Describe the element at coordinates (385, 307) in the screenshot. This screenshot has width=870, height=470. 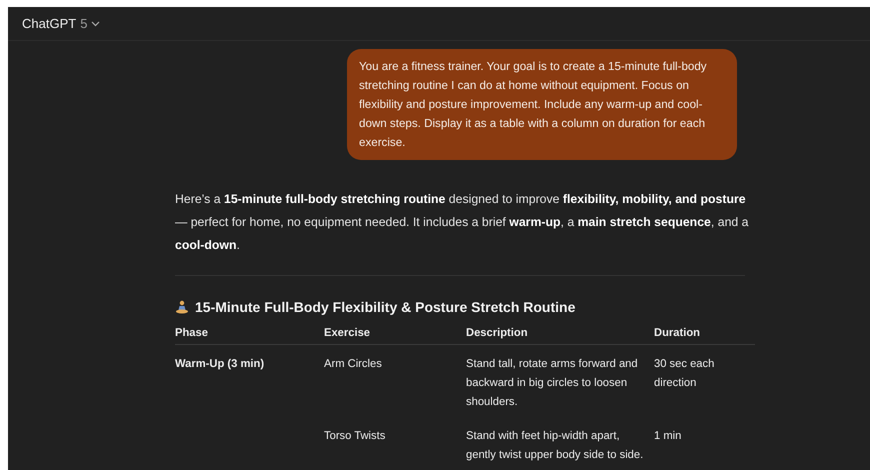
I see `table-heading: 15-Minute Full-Body Flexibility & Posture Stretch Routine` at that location.